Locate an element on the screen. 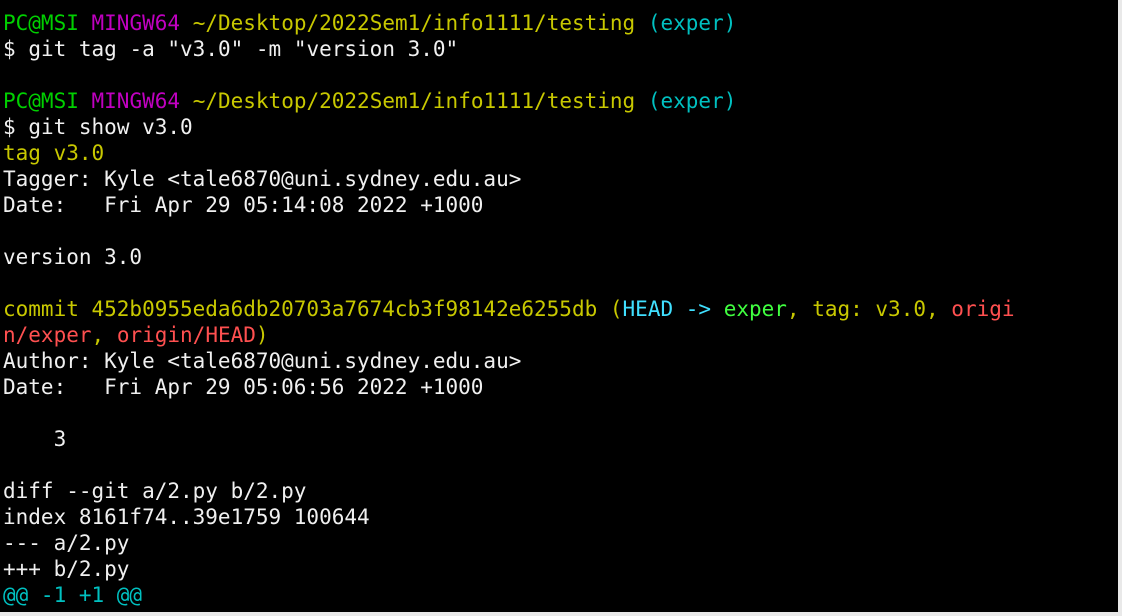 This screenshot has height=616, width=1122. commit-origin-ref: origi is located at coordinates (983, 309).